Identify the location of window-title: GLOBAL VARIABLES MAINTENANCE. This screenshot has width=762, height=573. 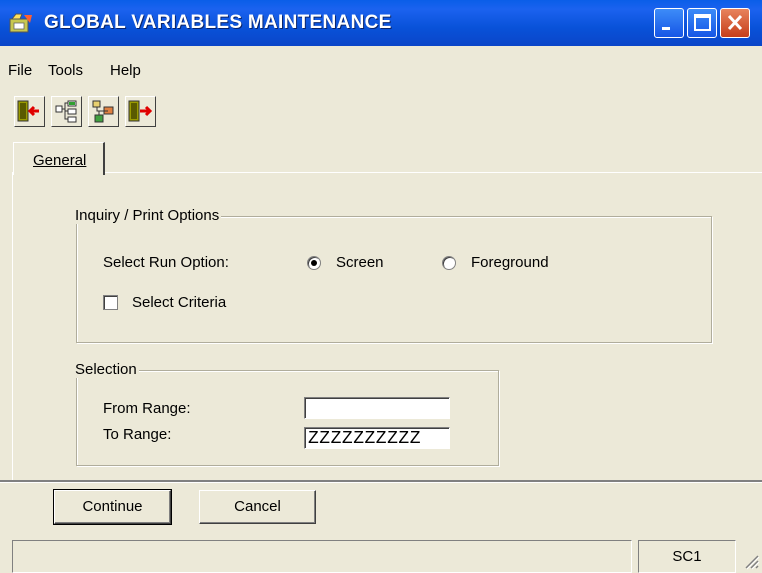
(218, 22).